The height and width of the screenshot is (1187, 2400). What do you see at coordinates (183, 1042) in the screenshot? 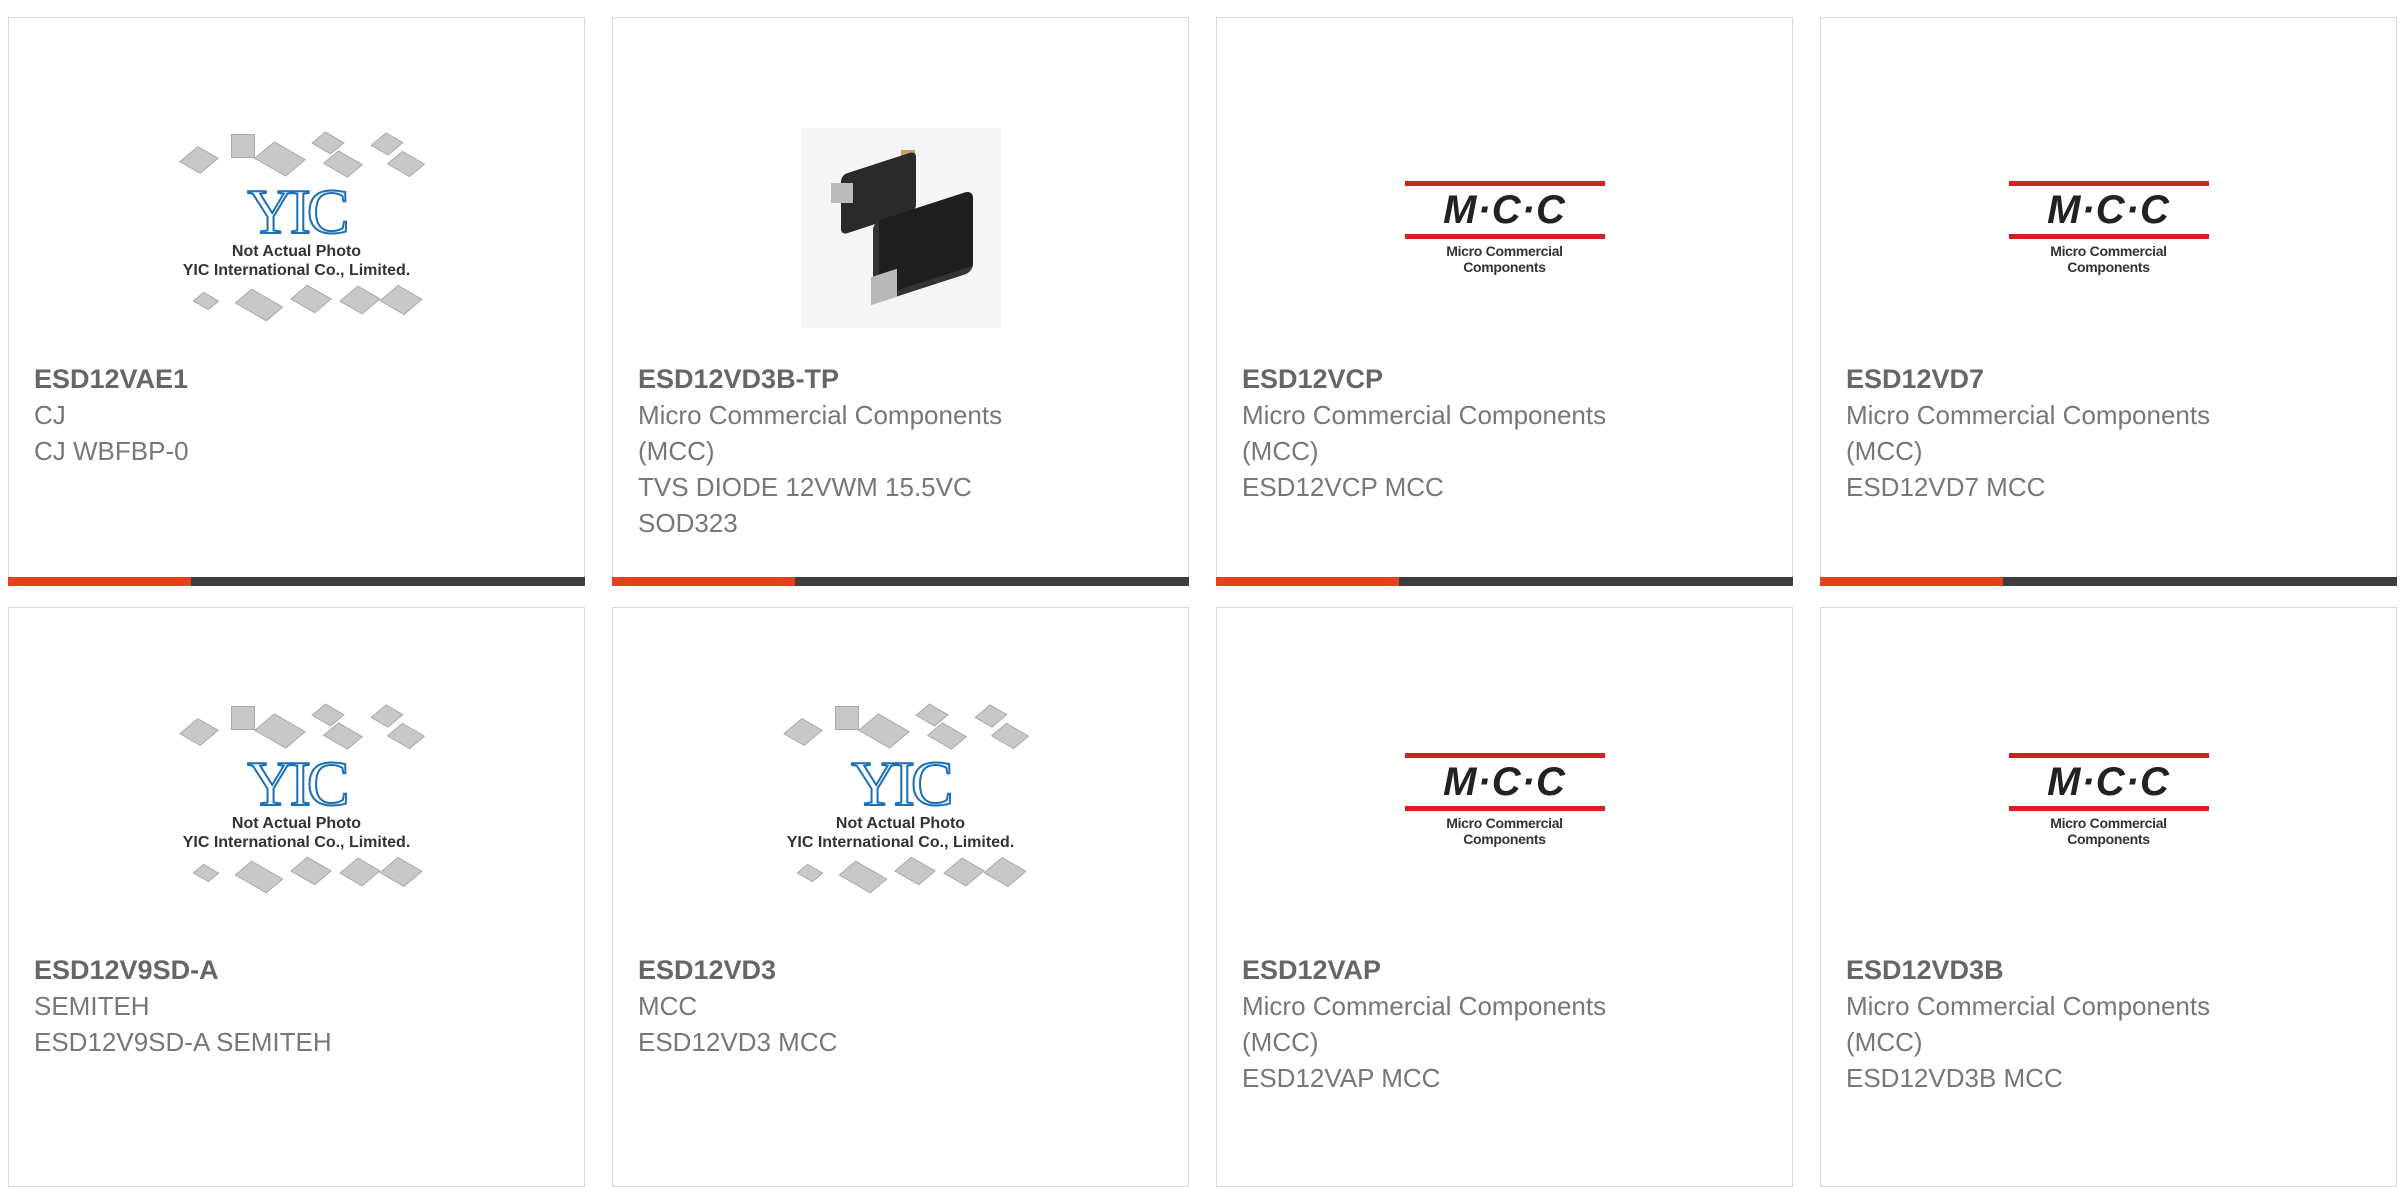
I see `description: ESD12V9SD-A SEMITEH` at bounding box center [183, 1042].